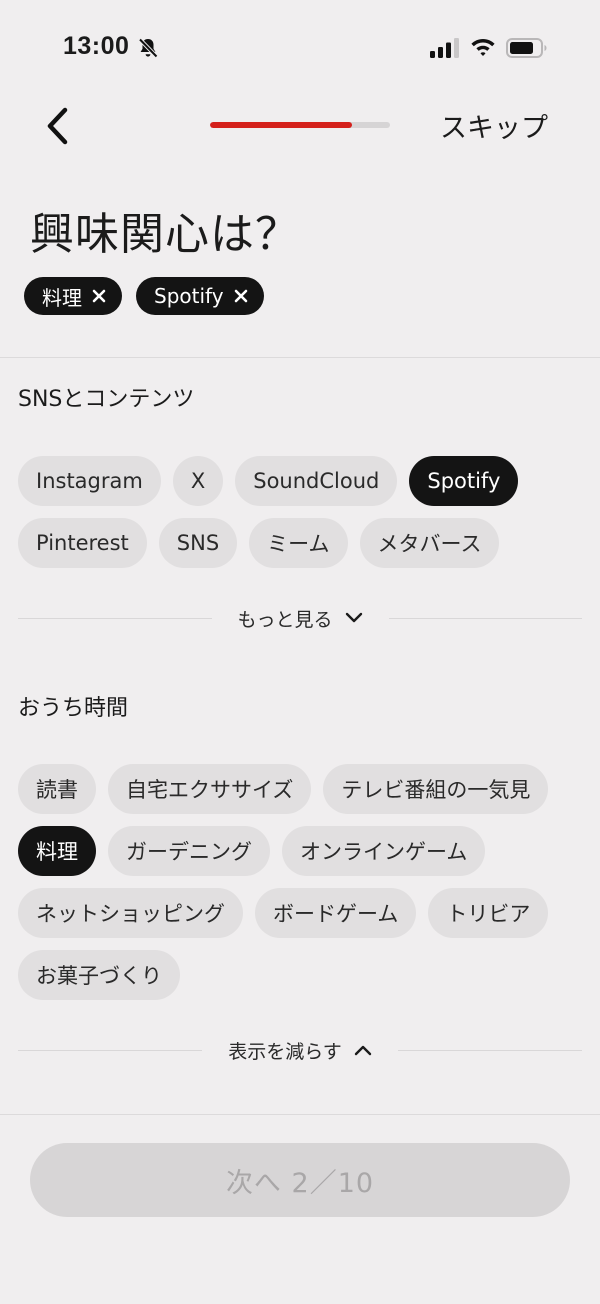 This screenshot has width=600, height=1304. Describe the element at coordinates (300, 1180) in the screenshot. I see `next-button: 次へ 2／10` at that location.